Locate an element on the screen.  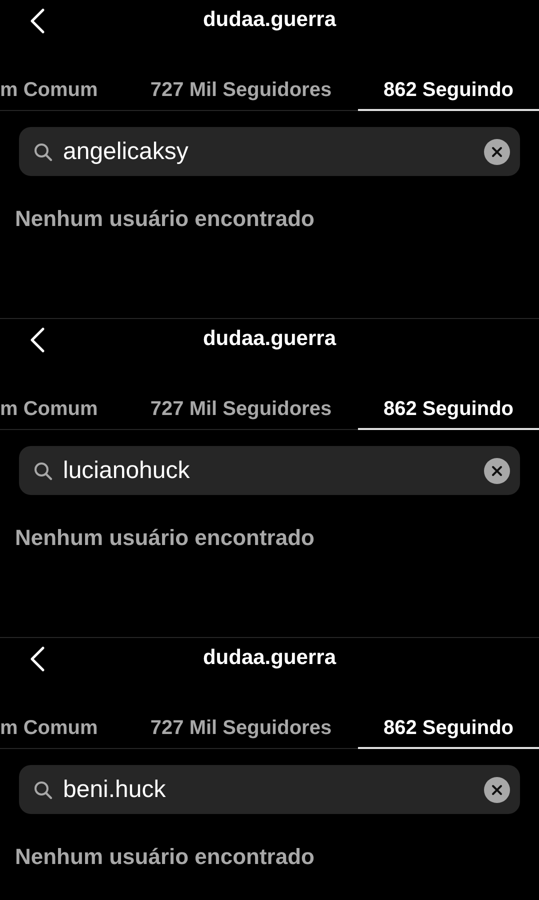
search-field: lucianohuck is located at coordinates (268, 470).